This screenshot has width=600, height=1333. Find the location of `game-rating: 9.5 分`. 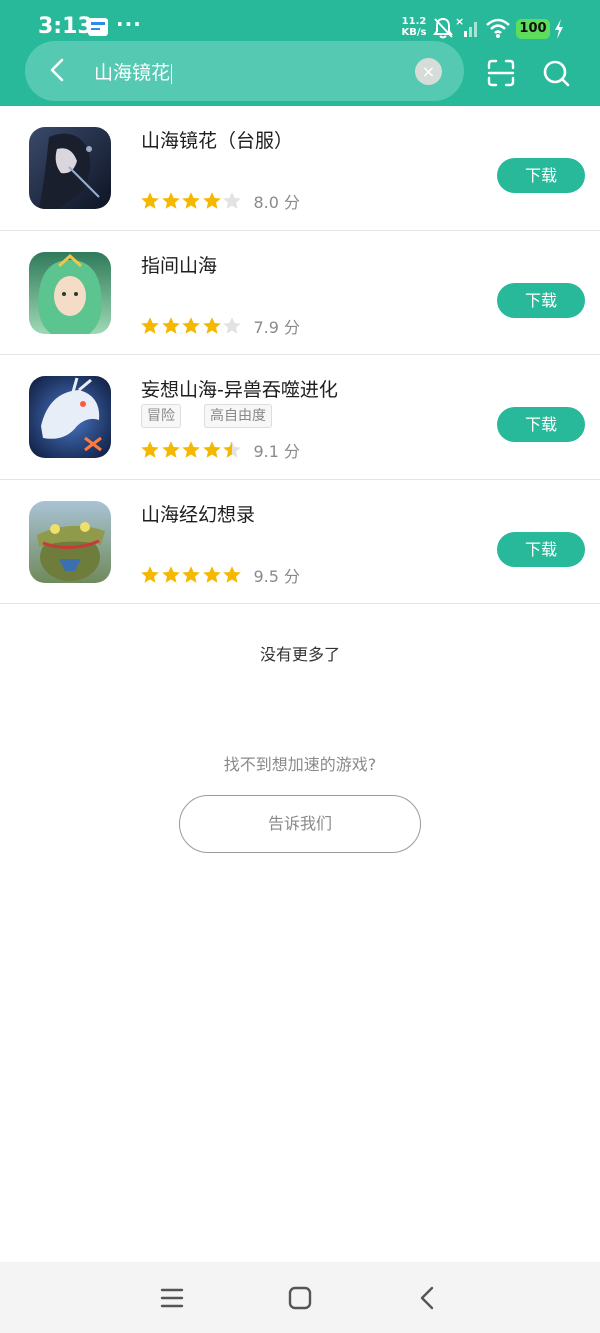

game-rating: 9.5 分 is located at coordinates (220, 575).